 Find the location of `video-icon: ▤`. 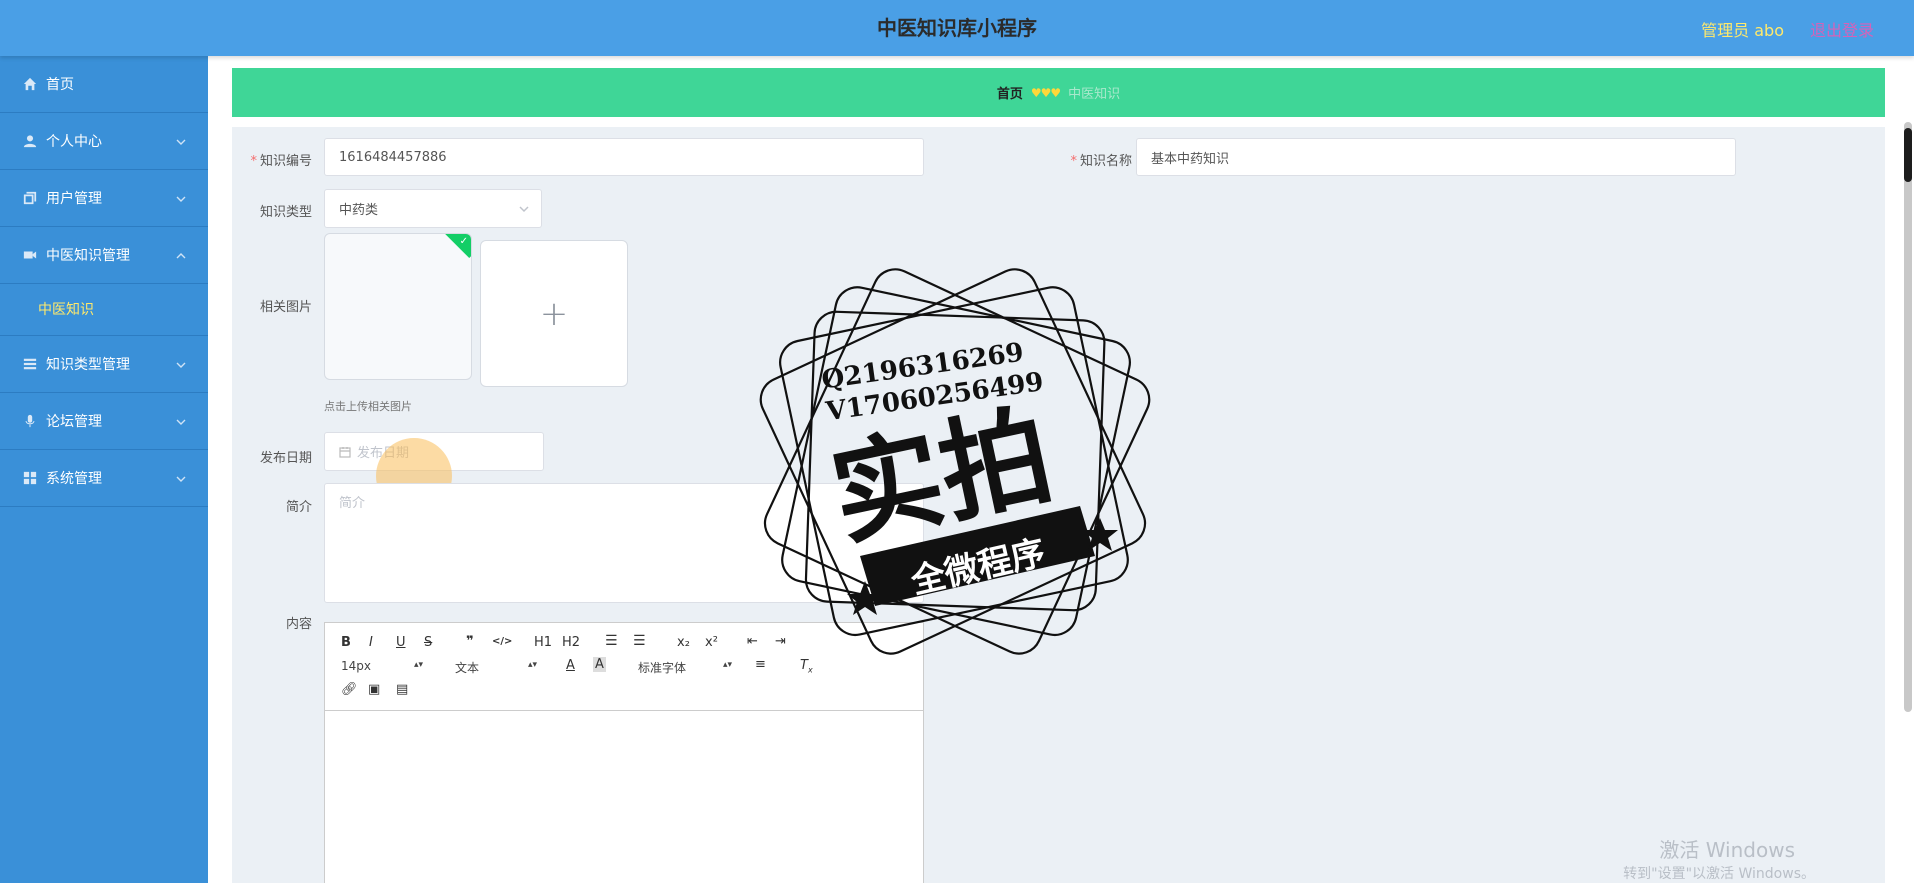

video-icon: ▤ is located at coordinates (402, 689).